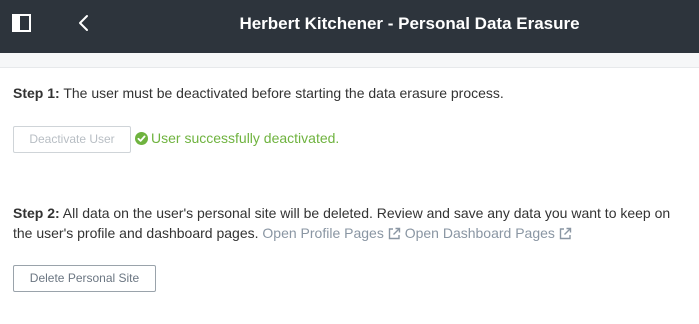 This screenshot has height=324, width=699. I want to click on open-profile-pages-link: Open Profile Pages, so click(331, 233).